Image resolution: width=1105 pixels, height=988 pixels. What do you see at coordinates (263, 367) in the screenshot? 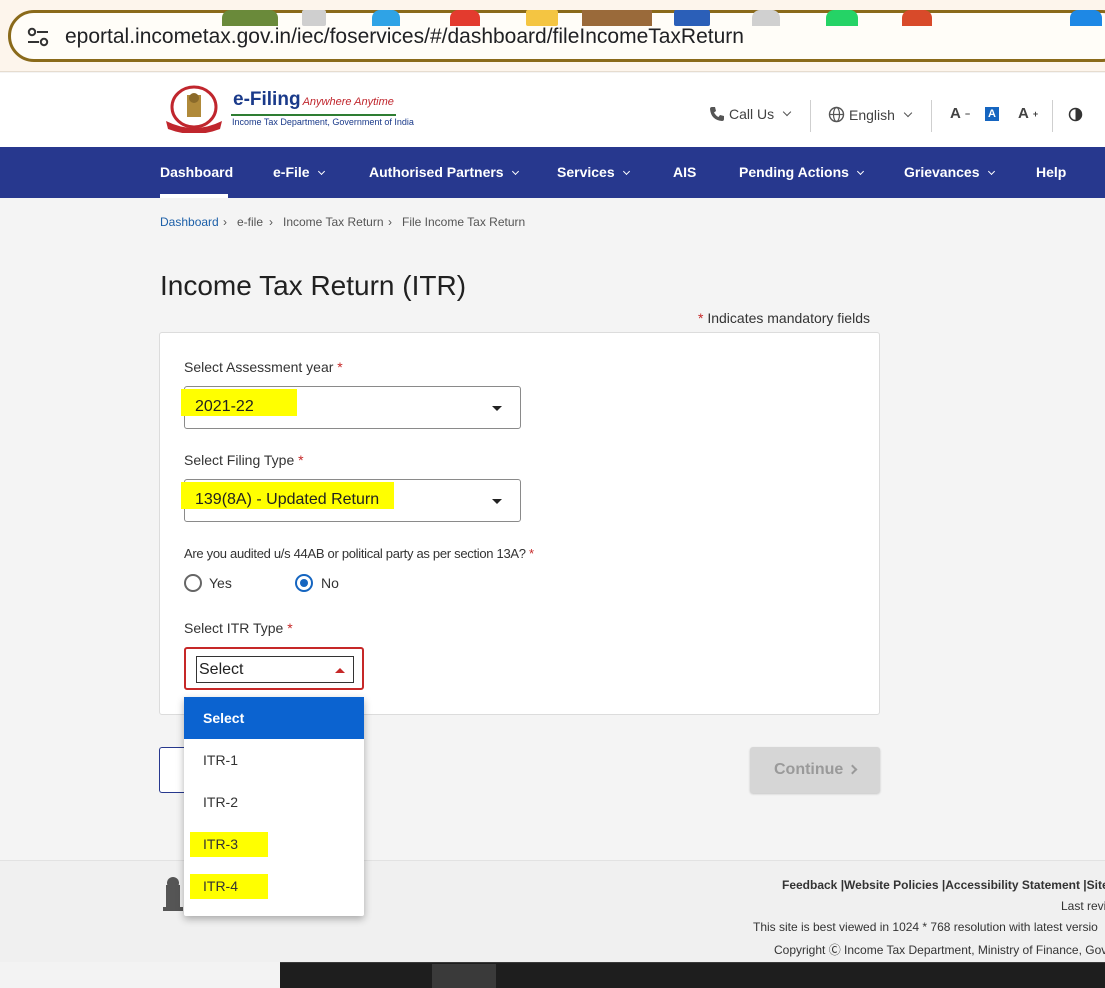
I see `assessment-year-label: Select Assessment year *` at bounding box center [263, 367].